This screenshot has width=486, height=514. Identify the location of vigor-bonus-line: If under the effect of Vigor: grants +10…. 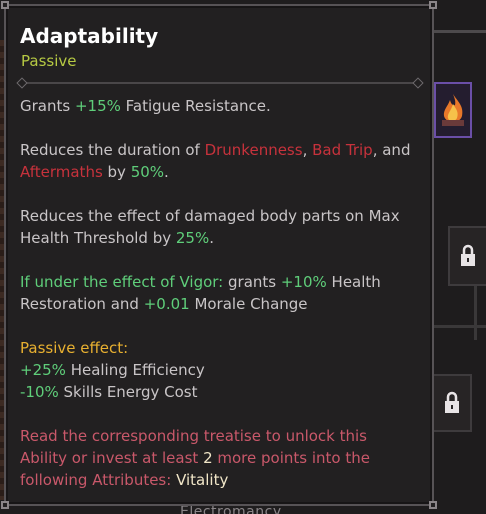
(220, 293).